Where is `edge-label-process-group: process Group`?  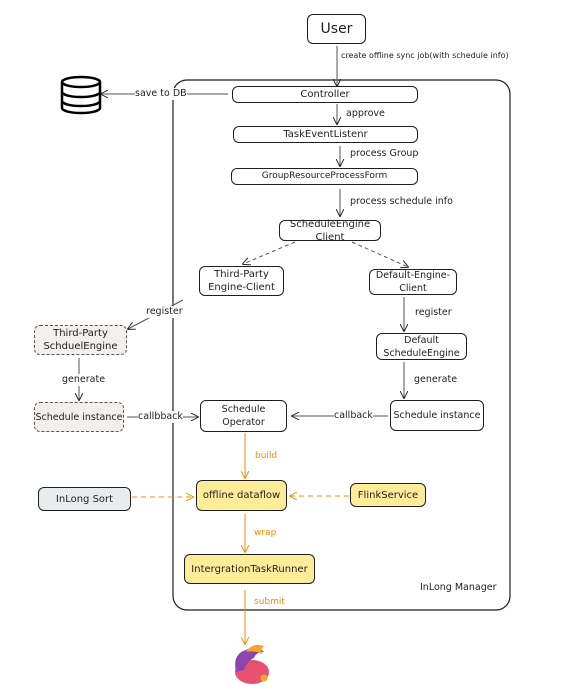
edge-label-process-group: process Group is located at coordinates (384, 154).